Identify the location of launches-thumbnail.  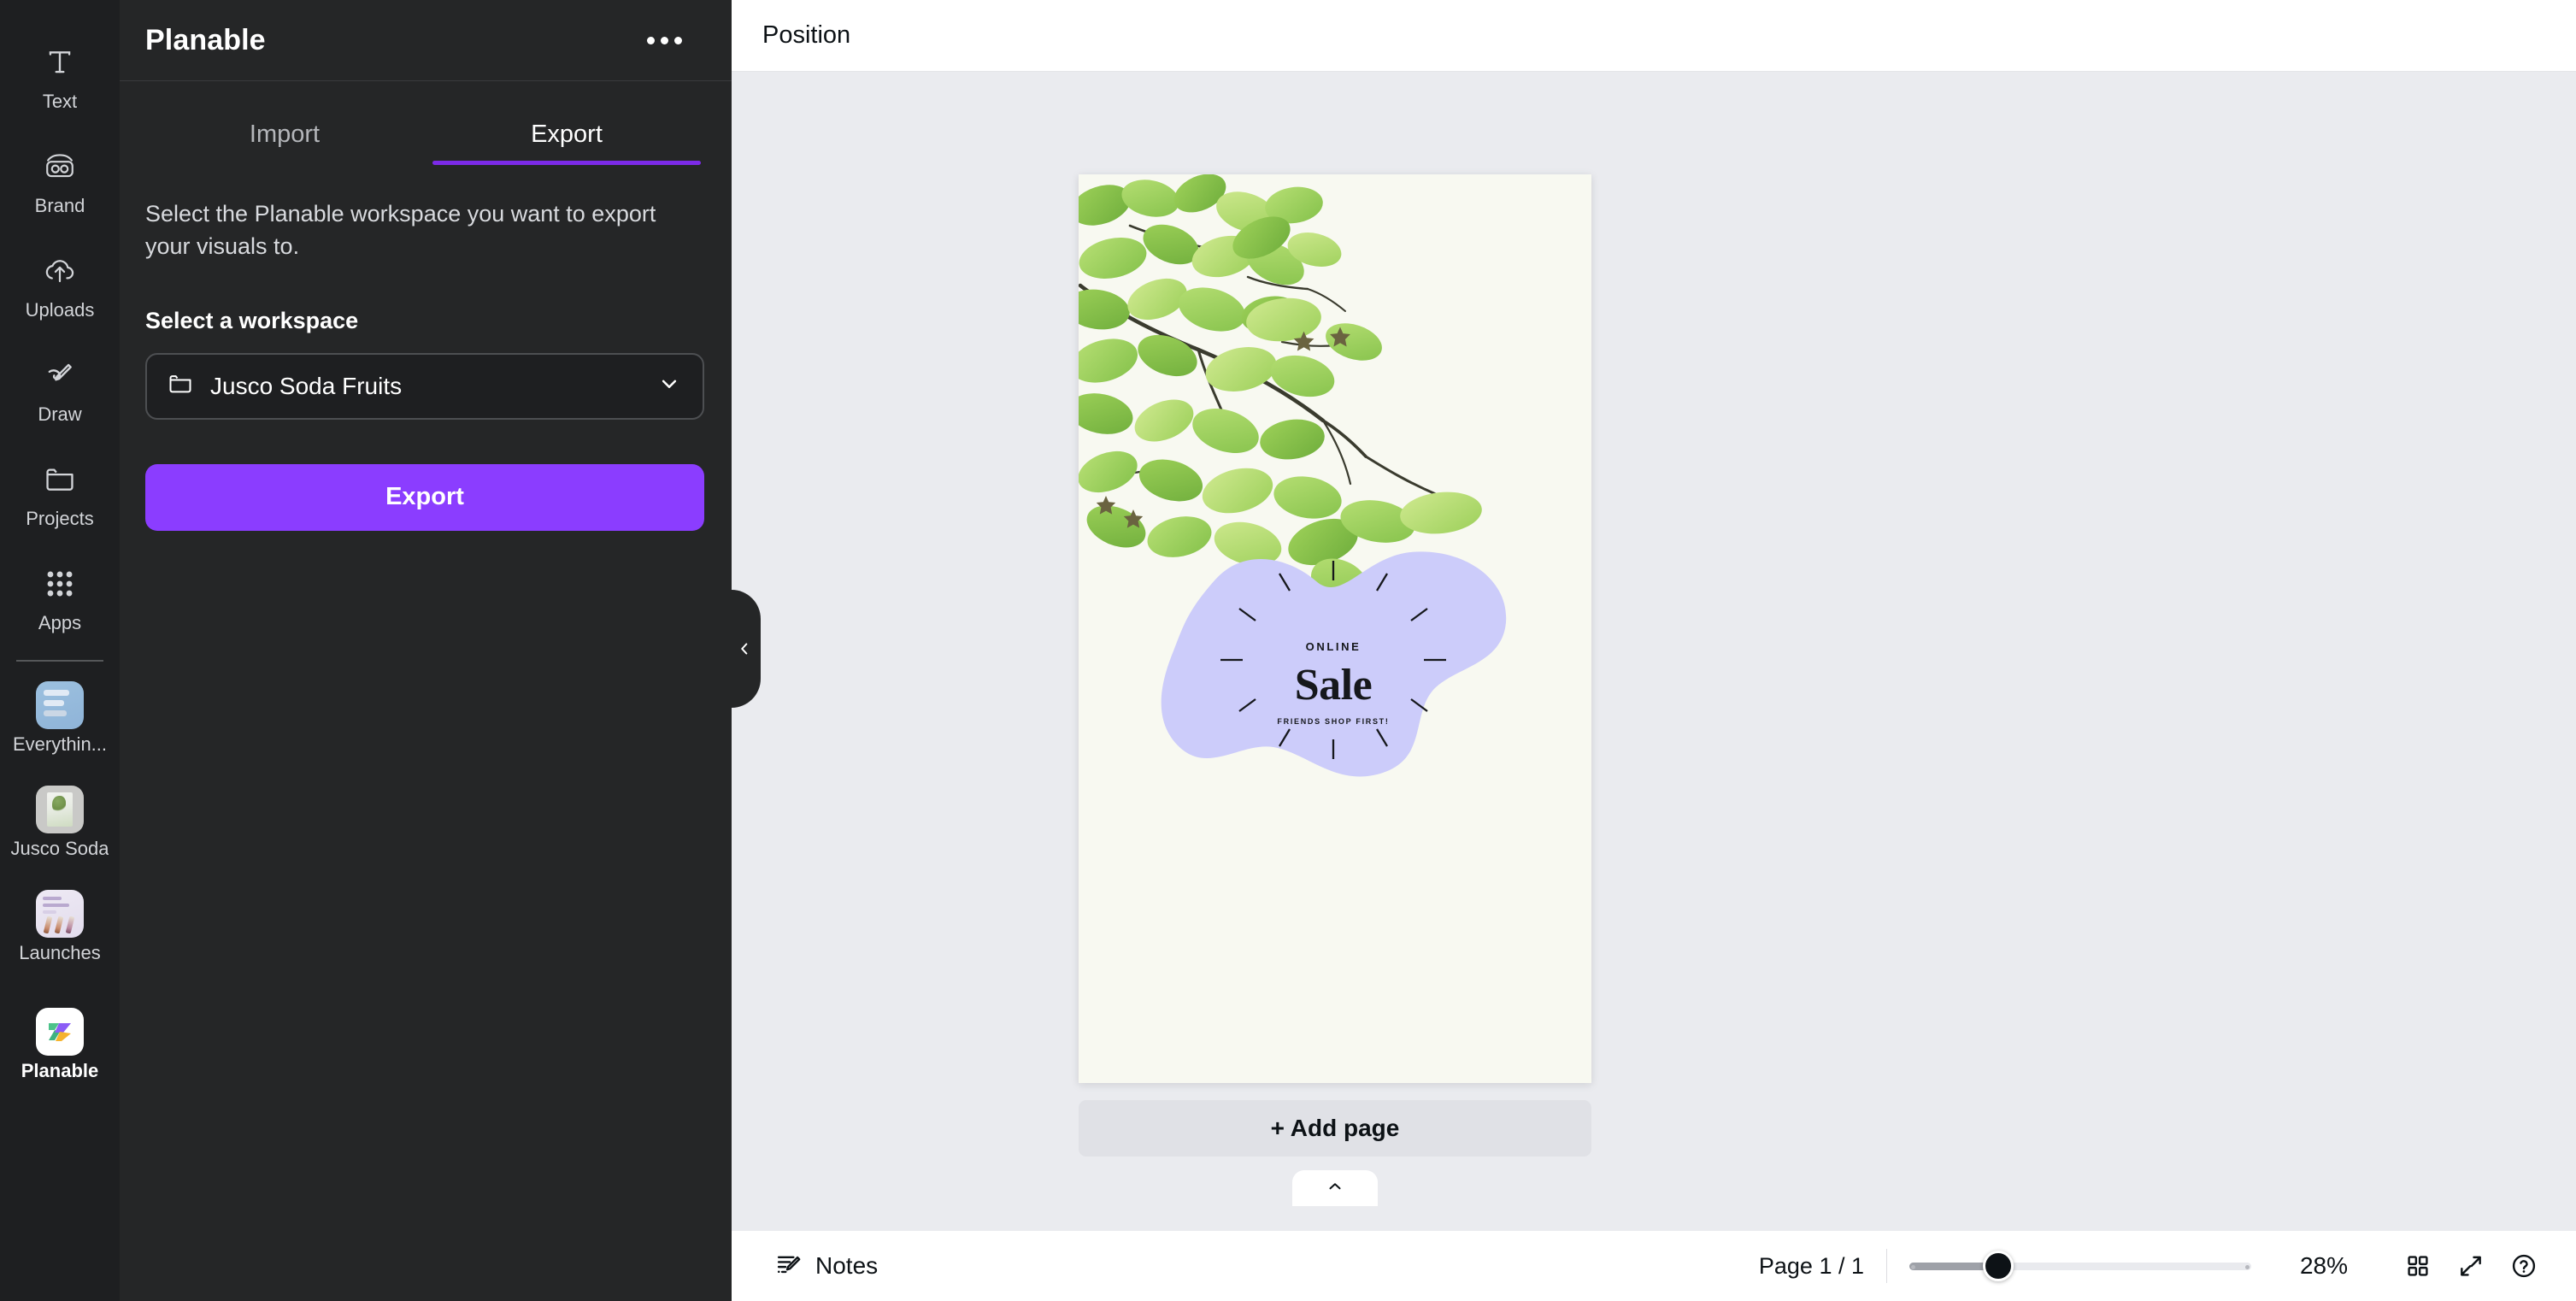
(60, 914).